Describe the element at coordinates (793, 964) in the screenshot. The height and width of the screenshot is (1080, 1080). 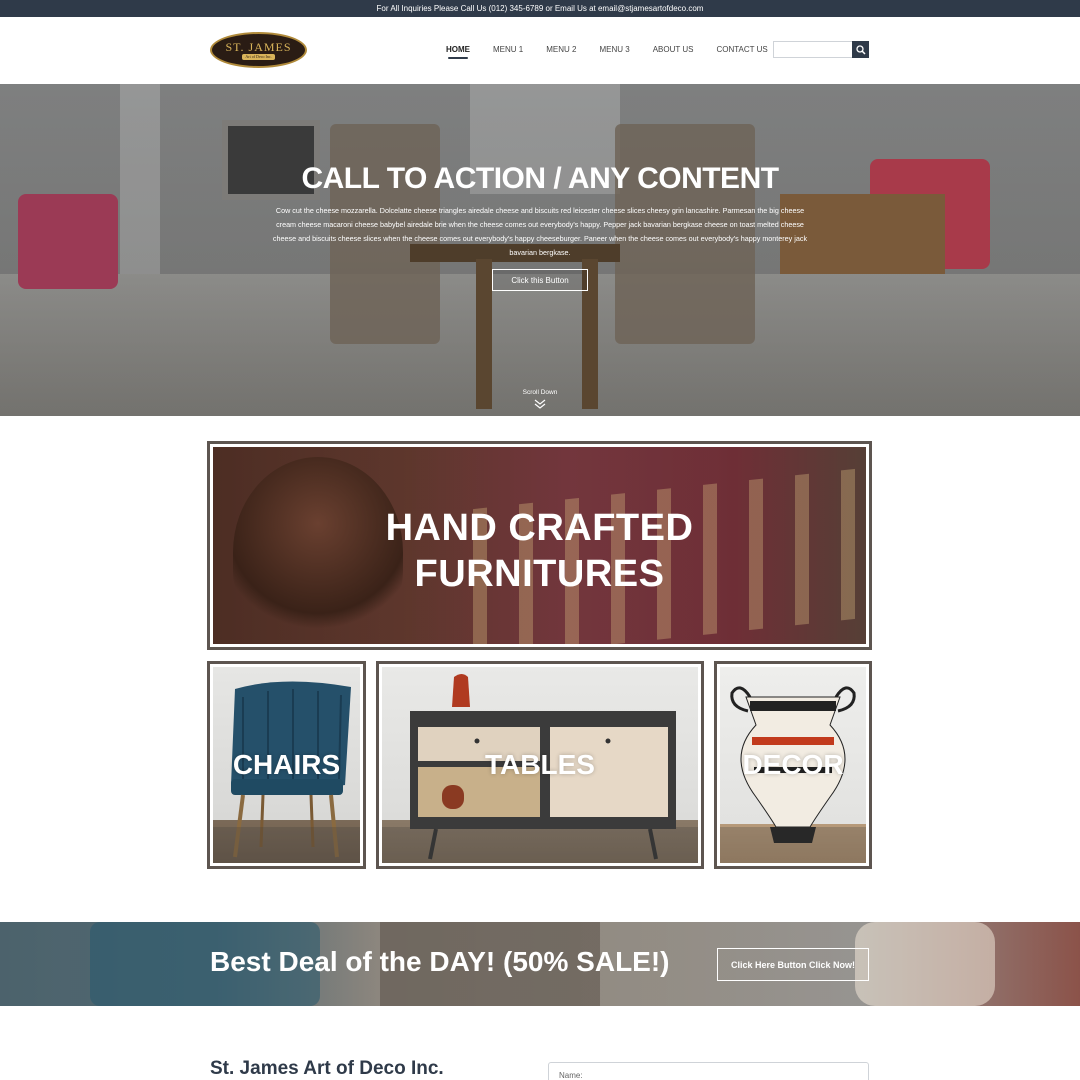
I see `deal-button: Click Here Button Click Now!` at that location.